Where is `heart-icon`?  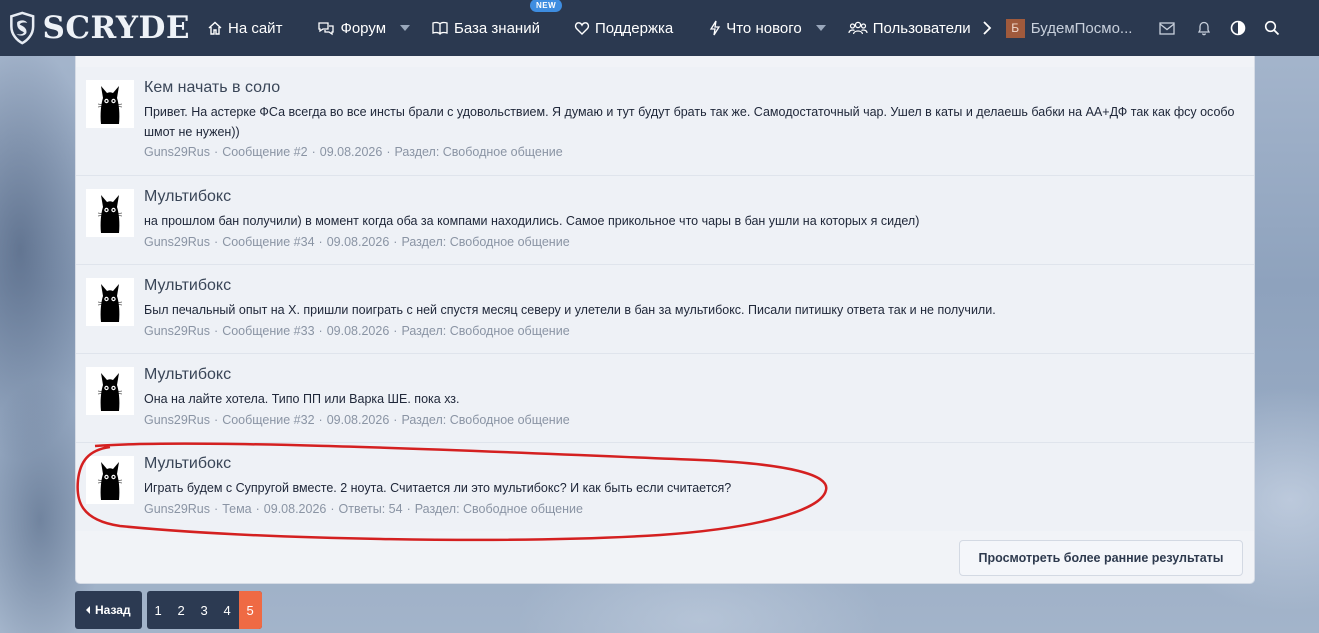
heart-icon is located at coordinates (582, 28).